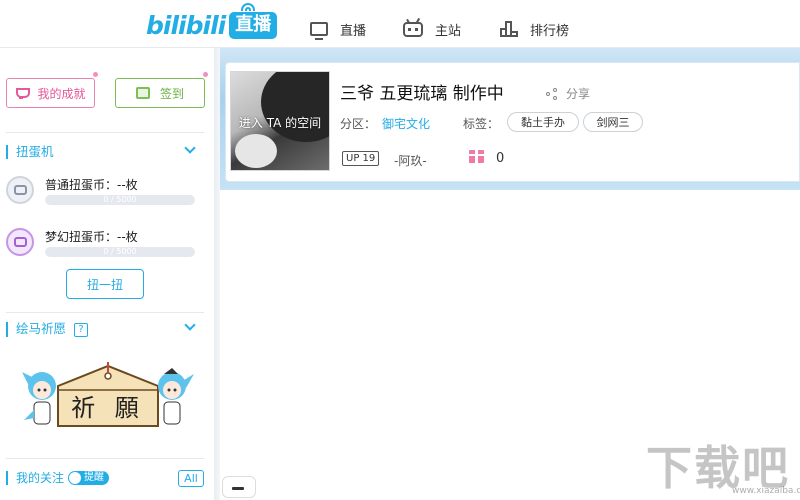 The image size is (800, 500). What do you see at coordinates (578, 94) in the screenshot?
I see `share-label: 分享` at bounding box center [578, 94].